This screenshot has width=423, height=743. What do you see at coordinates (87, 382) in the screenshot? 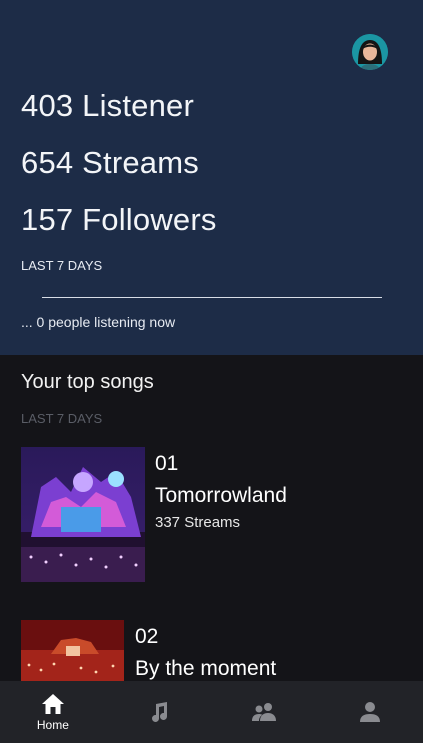
I see `top-songs-heading: Your top songs` at bounding box center [87, 382].